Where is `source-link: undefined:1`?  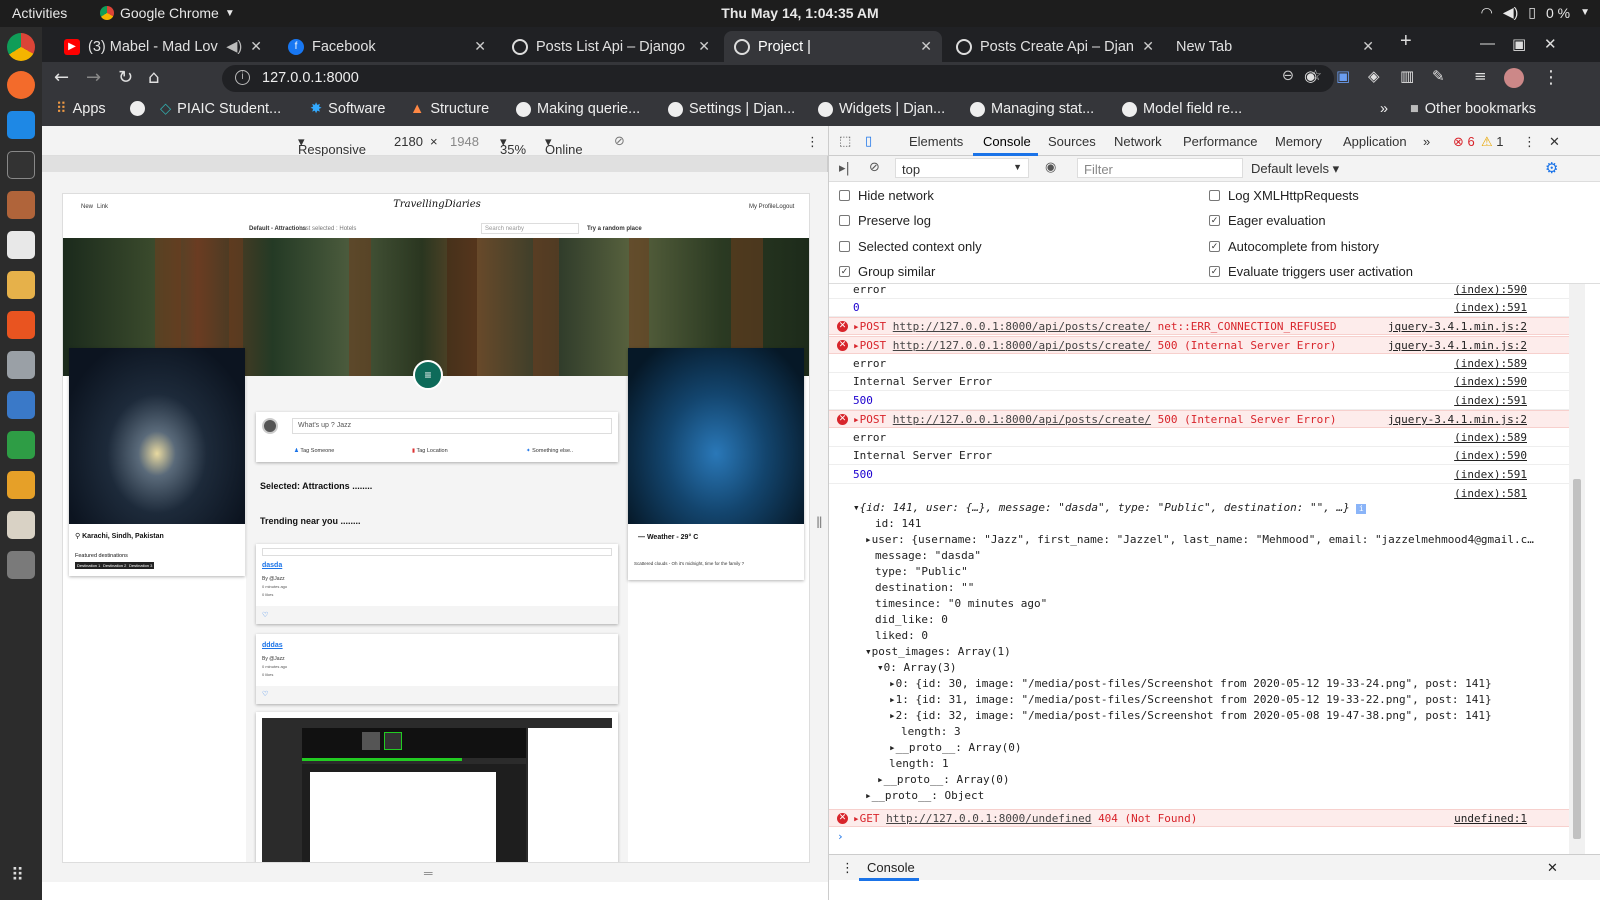 source-link: undefined:1 is located at coordinates (1490, 818).